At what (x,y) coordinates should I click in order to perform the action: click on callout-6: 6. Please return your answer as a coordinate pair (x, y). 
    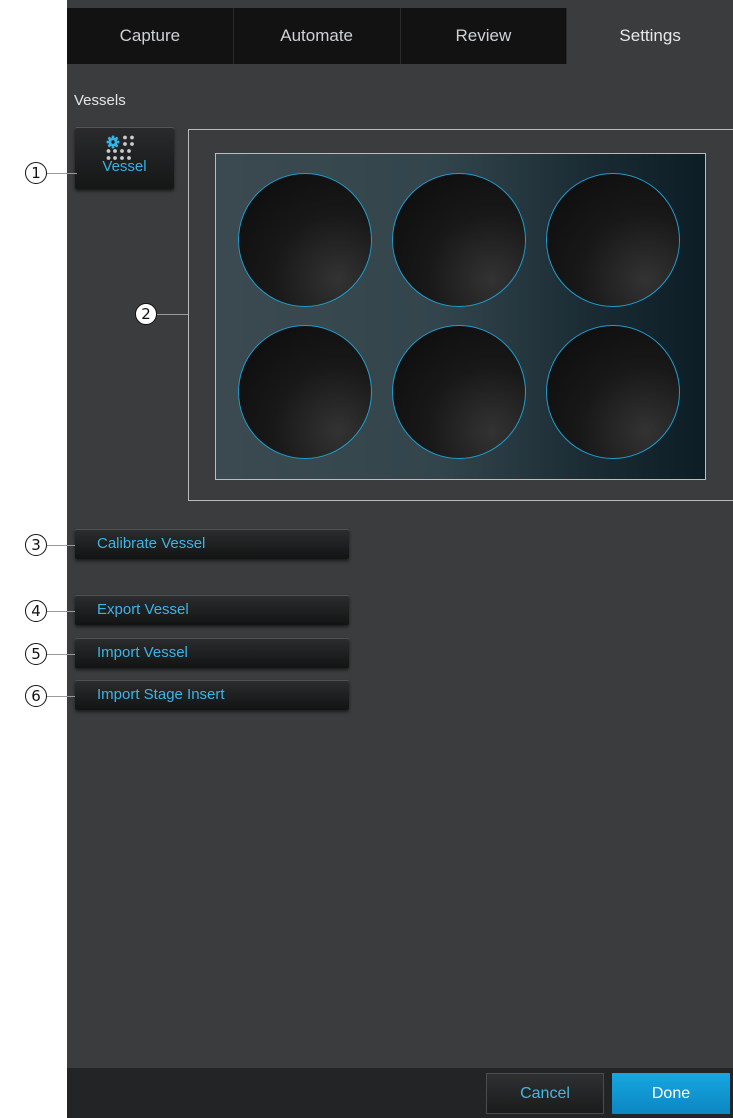
    Looking at the image, I should click on (36, 696).